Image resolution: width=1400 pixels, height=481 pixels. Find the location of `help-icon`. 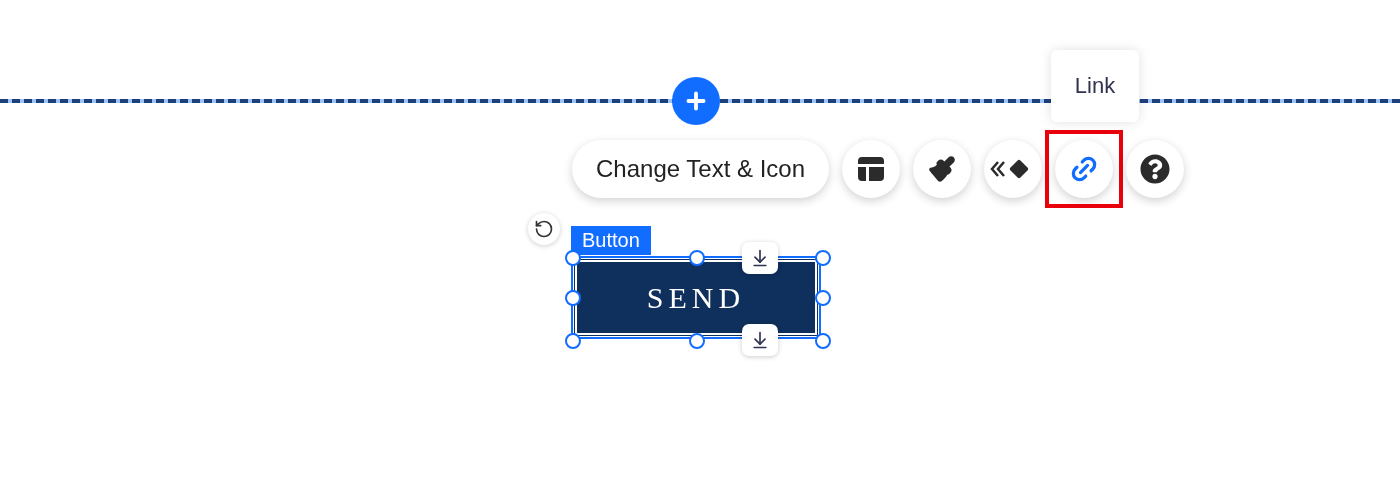

help-icon is located at coordinates (1155, 169).